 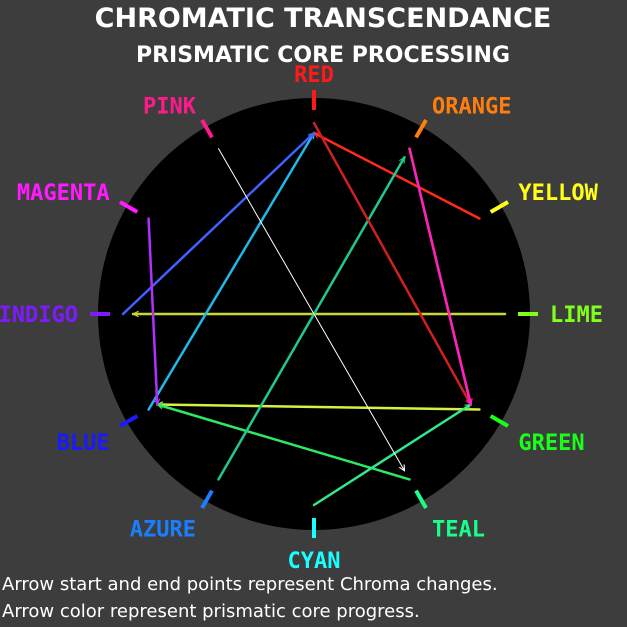 What do you see at coordinates (314, 75) in the screenshot?
I see `label-red: RED` at bounding box center [314, 75].